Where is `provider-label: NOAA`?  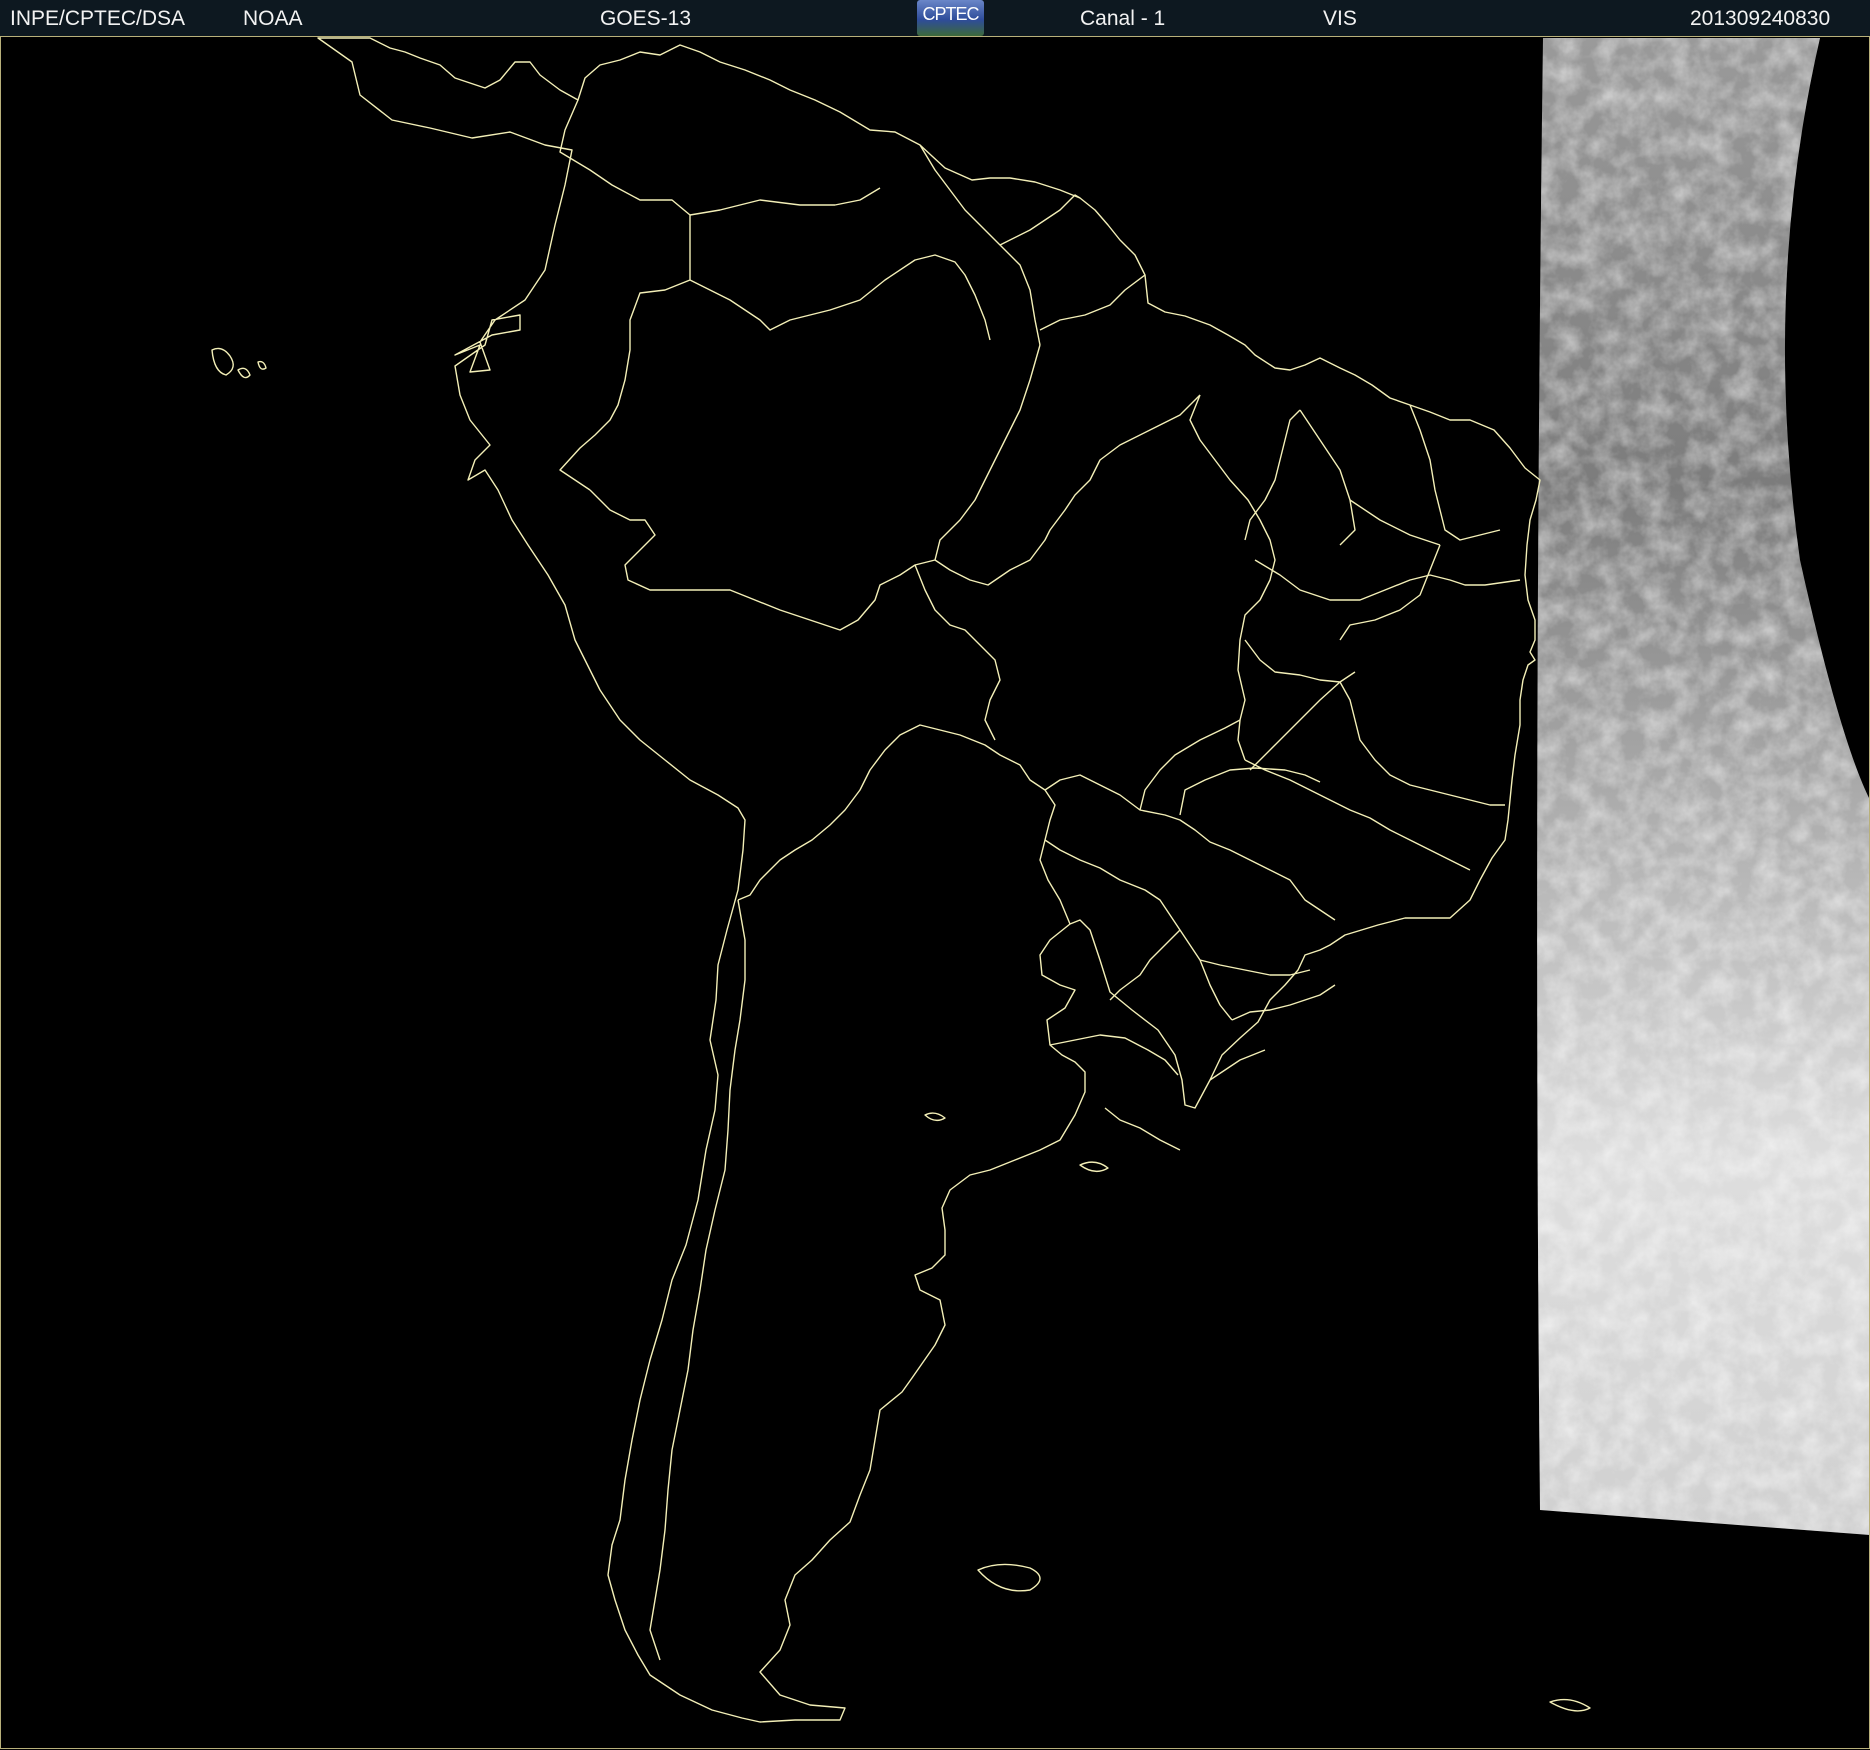
provider-label: NOAA is located at coordinates (273, 18).